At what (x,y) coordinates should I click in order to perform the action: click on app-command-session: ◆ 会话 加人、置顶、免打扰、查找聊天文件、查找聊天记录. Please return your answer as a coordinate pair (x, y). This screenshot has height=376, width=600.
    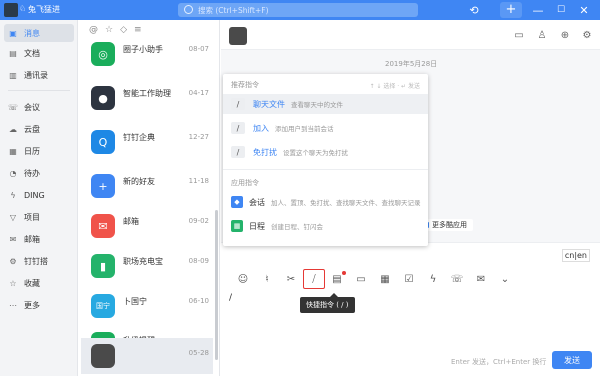
    Looking at the image, I should click on (325, 202).